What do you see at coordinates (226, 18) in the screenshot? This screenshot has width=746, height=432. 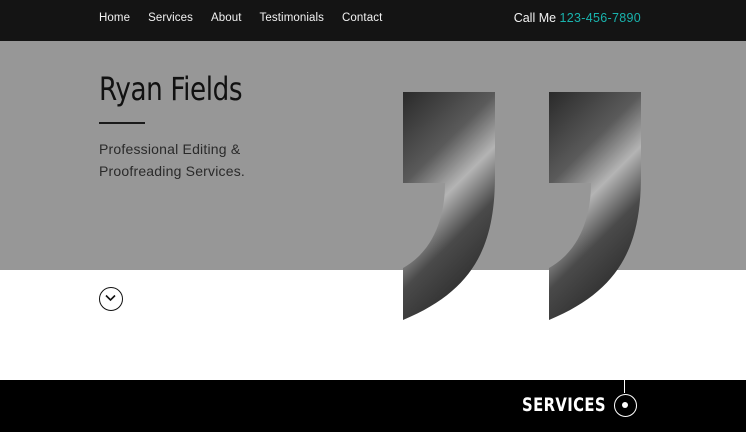 I see `nav-about-link: About` at bounding box center [226, 18].